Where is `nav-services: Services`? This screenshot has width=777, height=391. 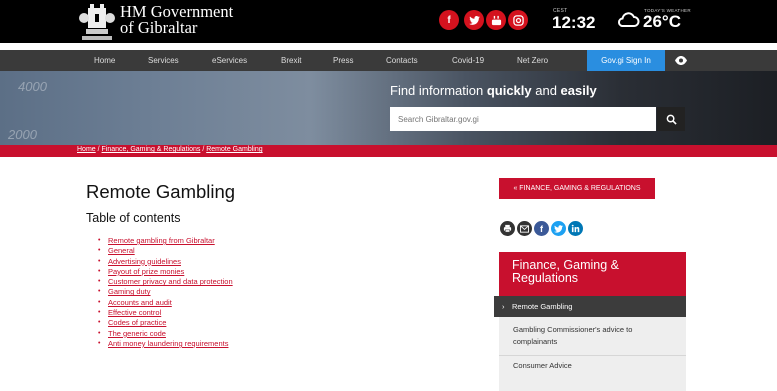 nav-services: Services is located at coordinates (163, 60).